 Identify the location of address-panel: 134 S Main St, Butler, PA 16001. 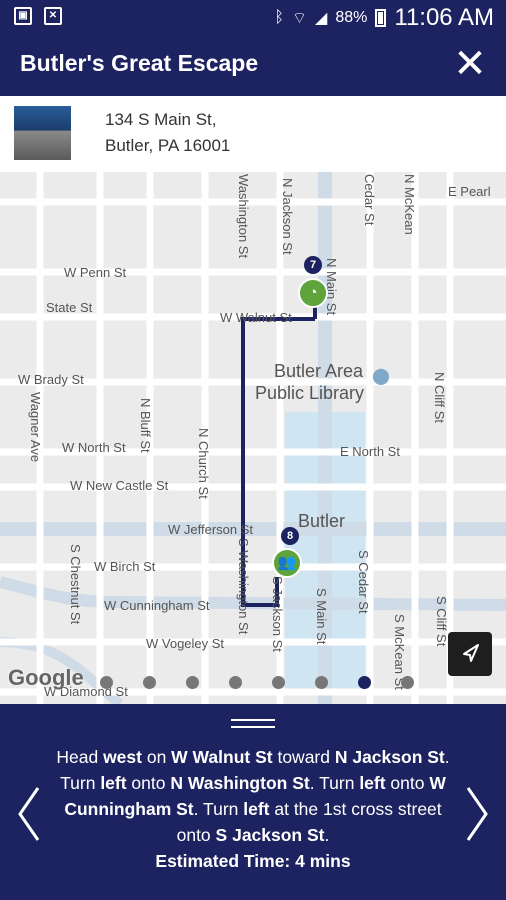
(253, 134).